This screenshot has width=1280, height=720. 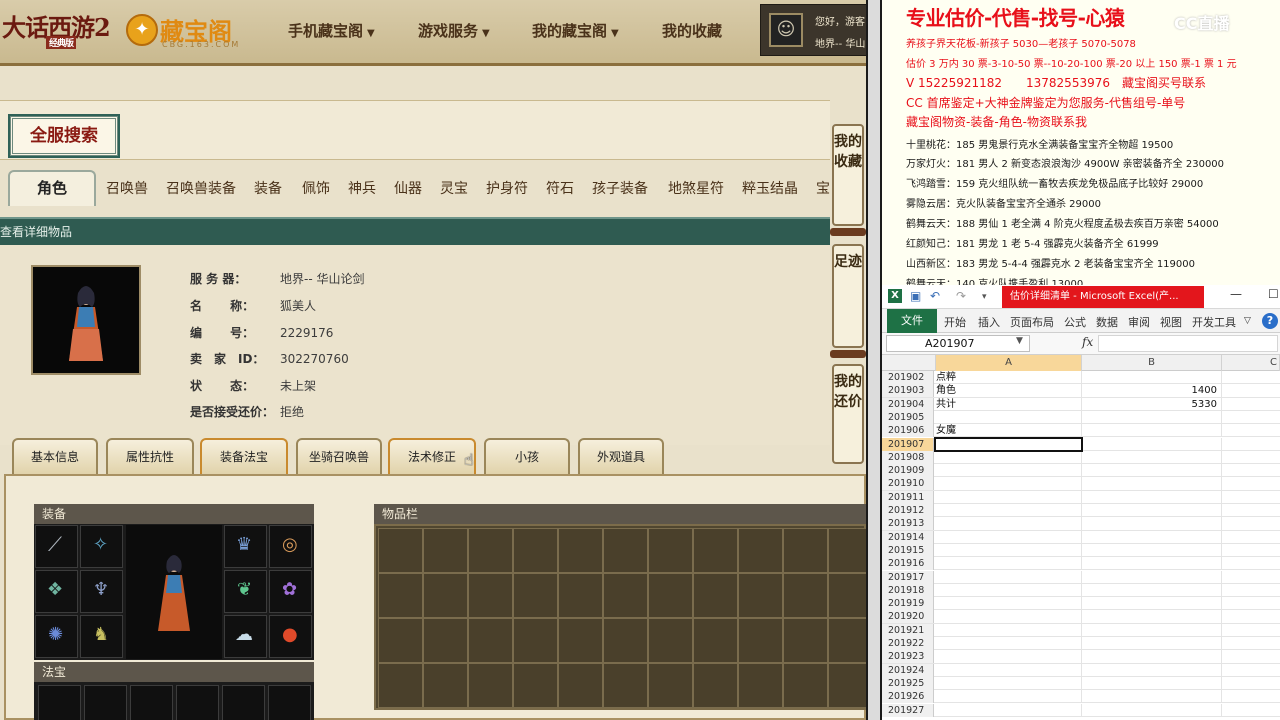 What do you see at coordinates (290, 636) in the screenshot?
I see `equip-slot: ●` at bounding box center [290, 636].